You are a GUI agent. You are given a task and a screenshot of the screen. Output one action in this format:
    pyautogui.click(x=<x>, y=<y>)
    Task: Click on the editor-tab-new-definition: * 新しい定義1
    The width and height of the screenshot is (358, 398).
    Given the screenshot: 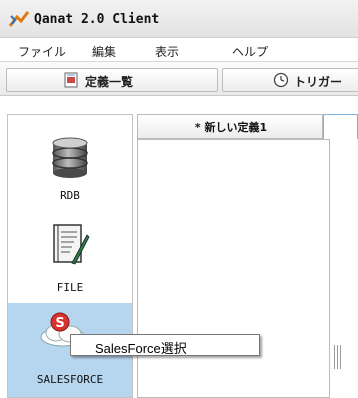 What is the action you would take?
    pyautogui.click(x=230, y=126)
    